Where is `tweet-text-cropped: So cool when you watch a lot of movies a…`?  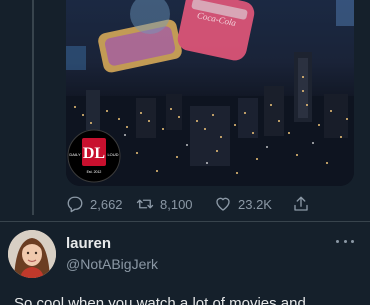 tweet-text-cropped: So cool when you watch a lot of movies a… is located at coordinates (184, 301).